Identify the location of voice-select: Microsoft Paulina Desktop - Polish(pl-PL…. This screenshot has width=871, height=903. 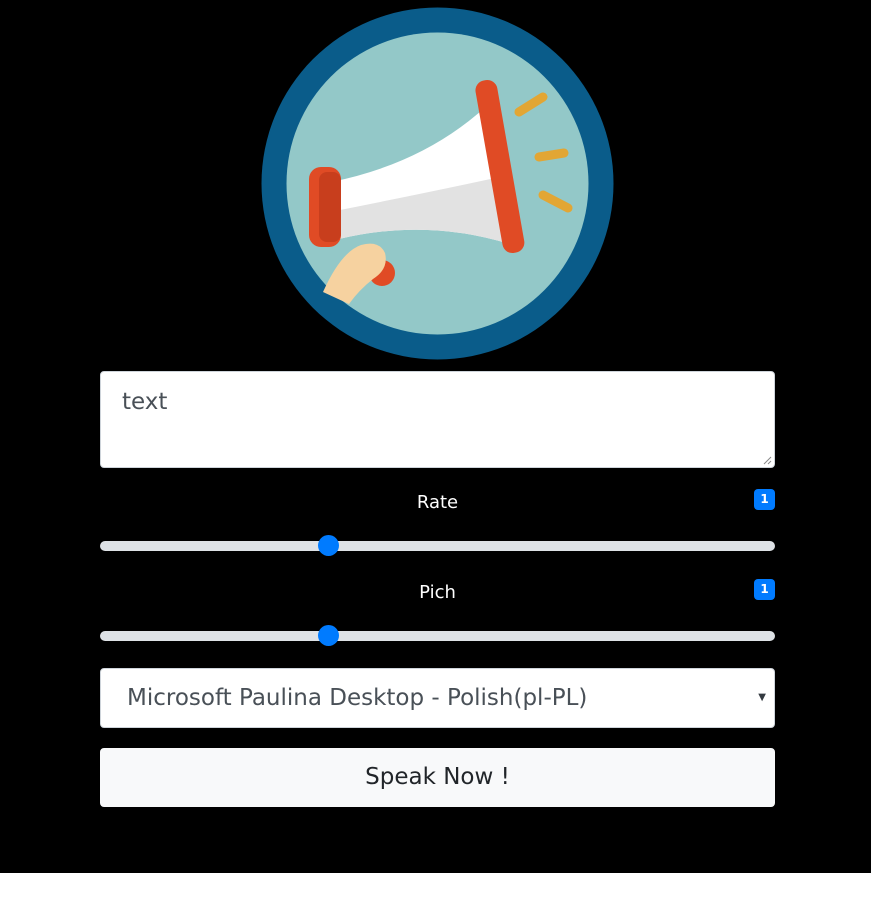
(437, 698).